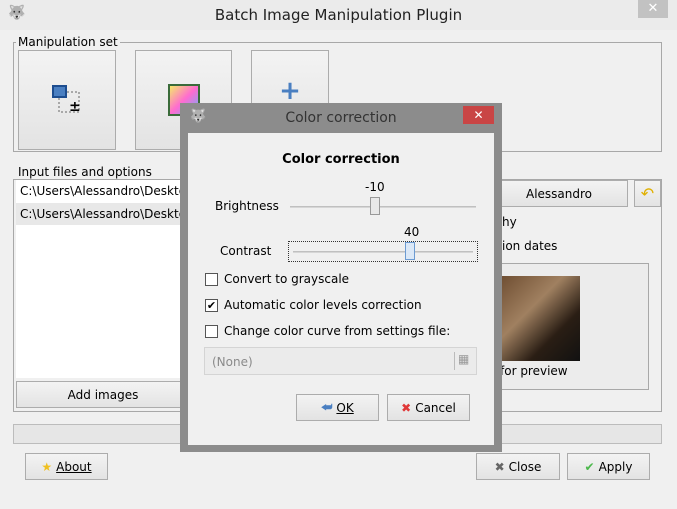  I want to click on contrast-slider-thumb, so click(410, 251).